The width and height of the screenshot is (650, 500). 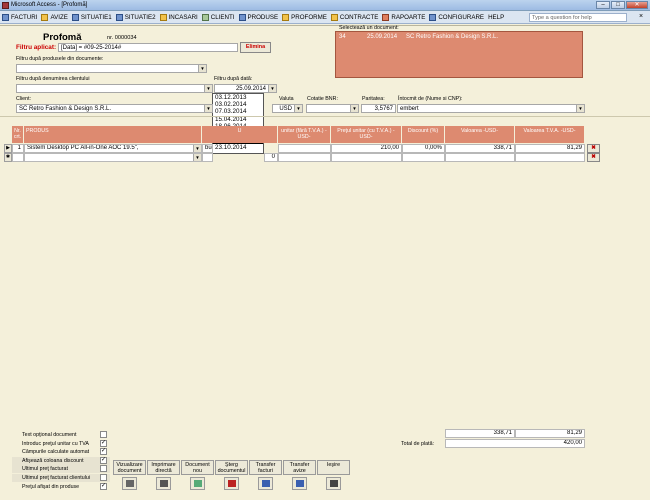 I want to click on delete-row-icon: ✖, so click(x=593, y=148).